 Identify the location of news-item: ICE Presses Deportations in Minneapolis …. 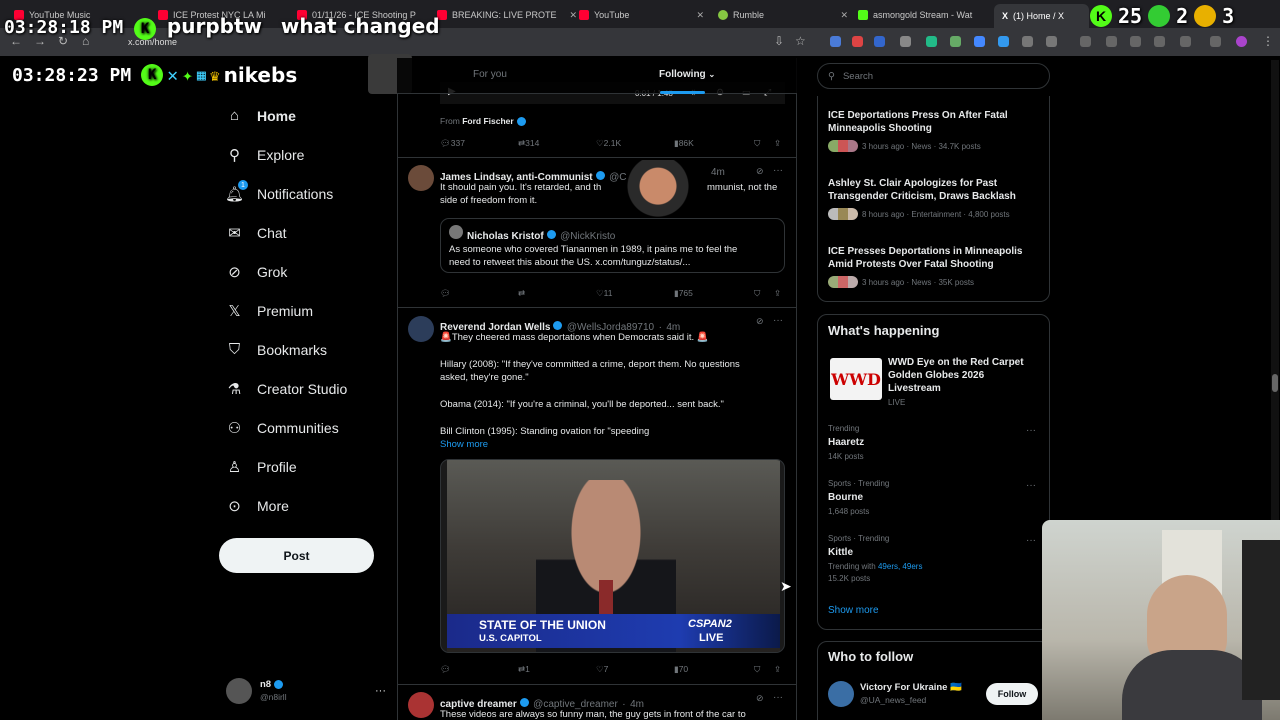
(933, 266).